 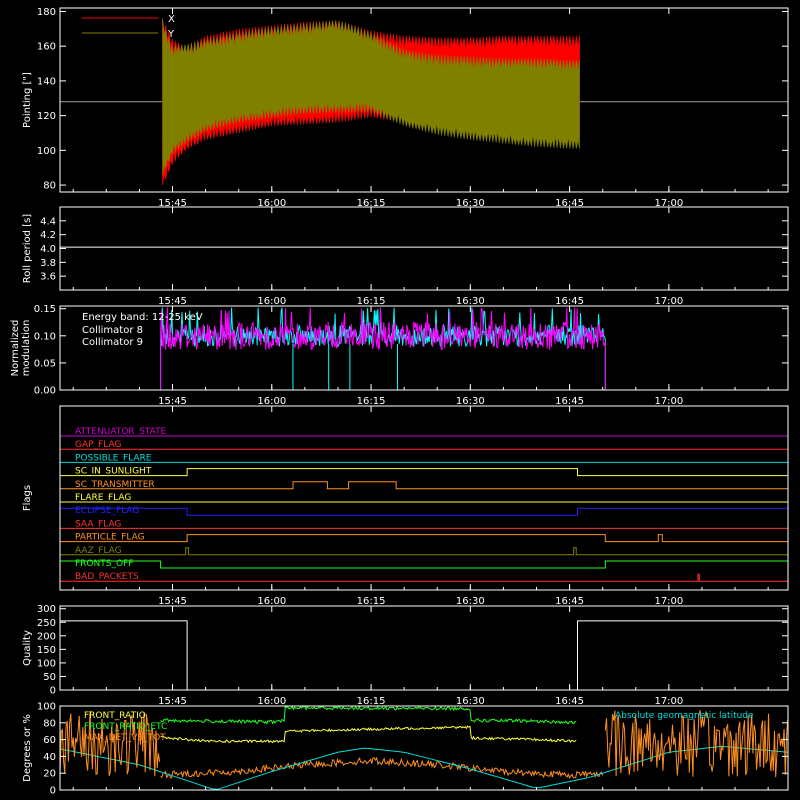 What do you see at coordinates (668, 601) in the screenshot?
I see `flags-xtick-label: 17:00` at bounding box center [668, 601].